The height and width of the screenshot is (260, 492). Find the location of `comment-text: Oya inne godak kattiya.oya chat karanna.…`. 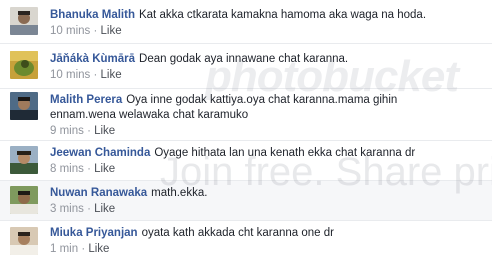

comment-text: Oya inne godak kattiya.oya chat karanna.… is located at coordinates (262, 100).